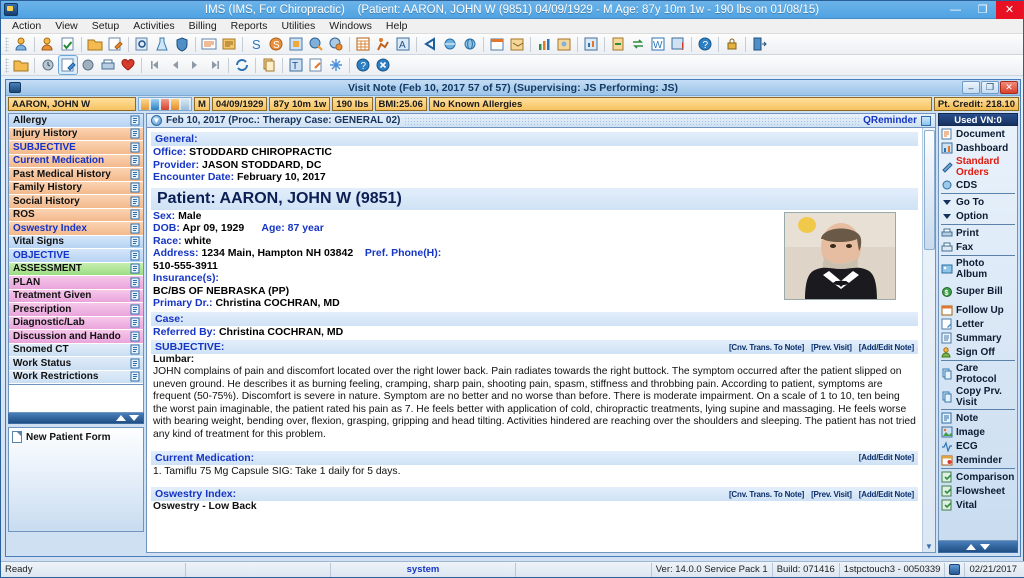 The width and height of the screenshot is (1024, 578). Describe the element at coordinates (766, 494) in the screenshot. I see `oswestry-cnv-trans-link: [Cnv. Trans. To Note]` at that location.